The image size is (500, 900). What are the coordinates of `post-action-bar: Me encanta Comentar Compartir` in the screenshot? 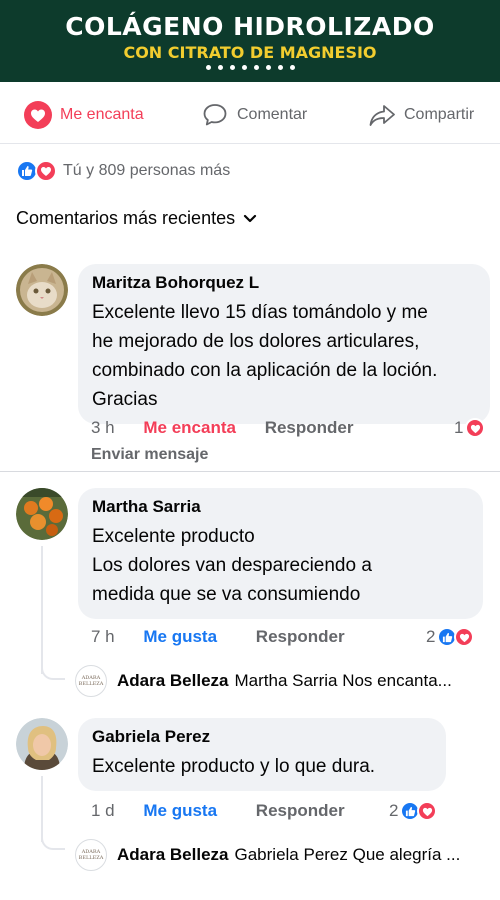 It's located at (250, 113).